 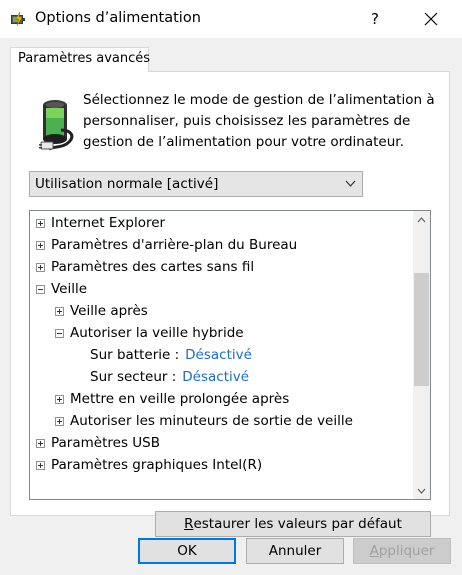 I want to click on scroll-up-button, so click(x=421, y=219).